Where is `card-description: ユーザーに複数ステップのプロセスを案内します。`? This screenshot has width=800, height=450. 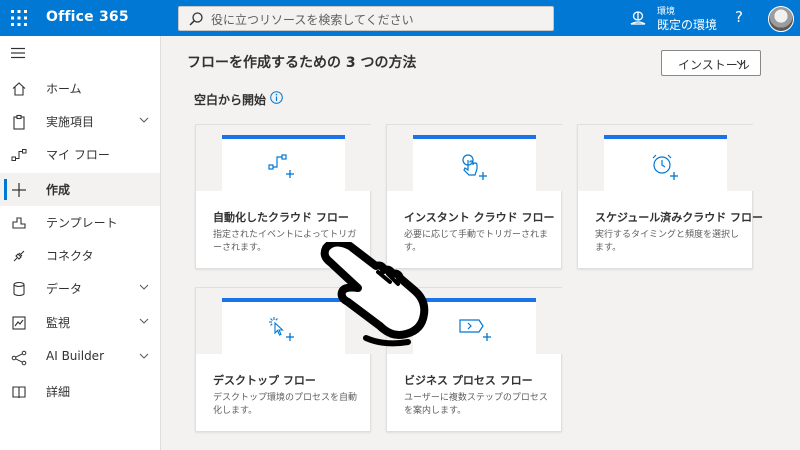 card-description: ユーザーに複数ステップのプロセスを案内します。 is located at coordinates (476, 404).